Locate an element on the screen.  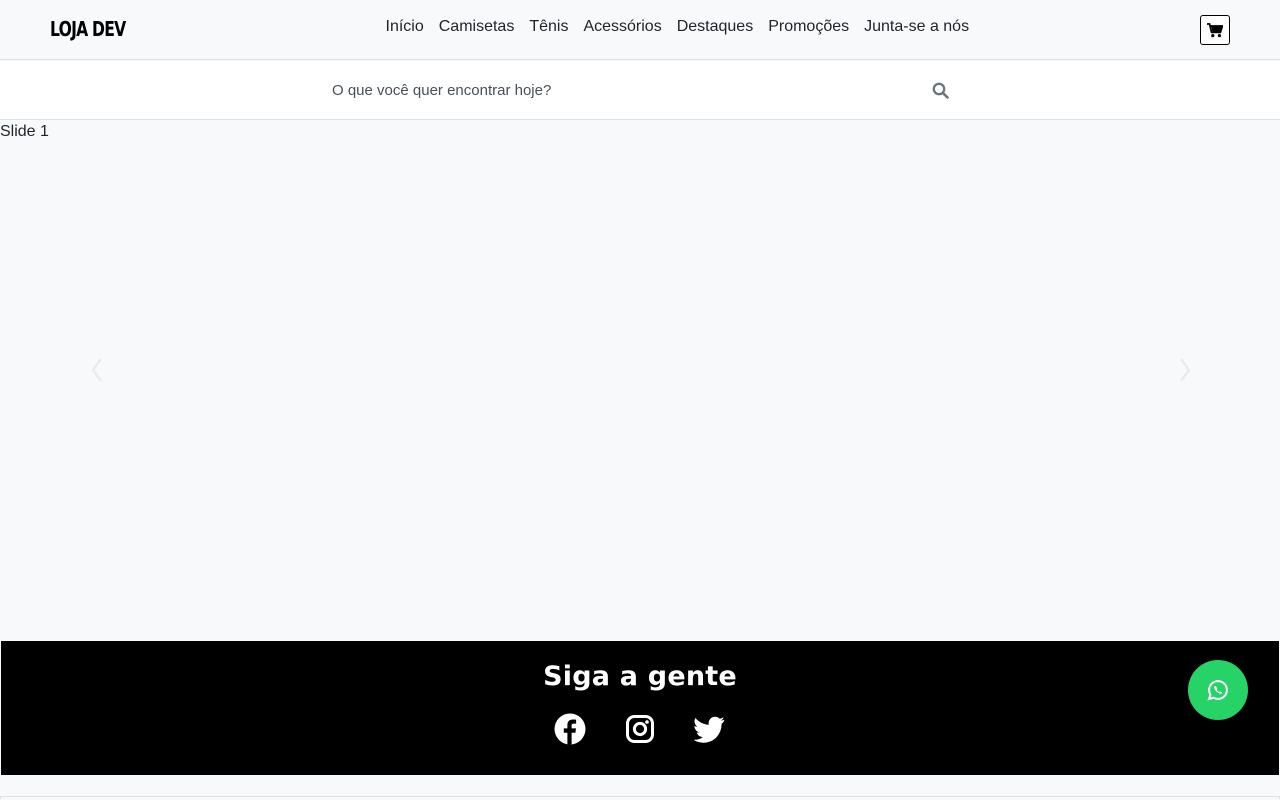
instagram-icon is located at coordinates (640, 729).